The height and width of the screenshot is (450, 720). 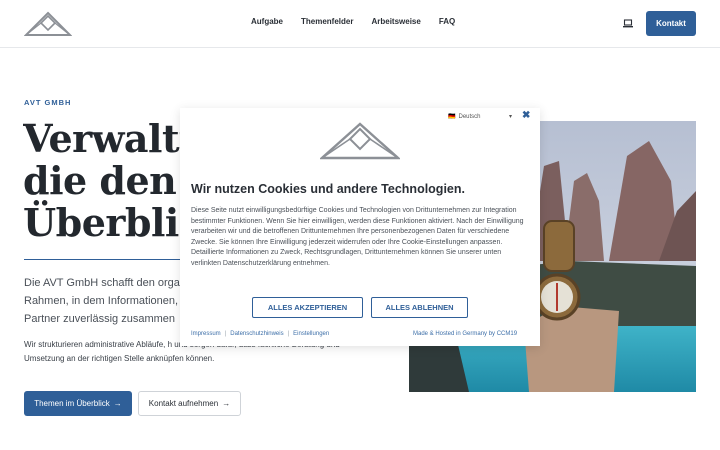 What do you see at coordinates (267, 21) in the screenshot?
I see `nav-aufgabe: Aufgabe` at bounding box center [267, 21].